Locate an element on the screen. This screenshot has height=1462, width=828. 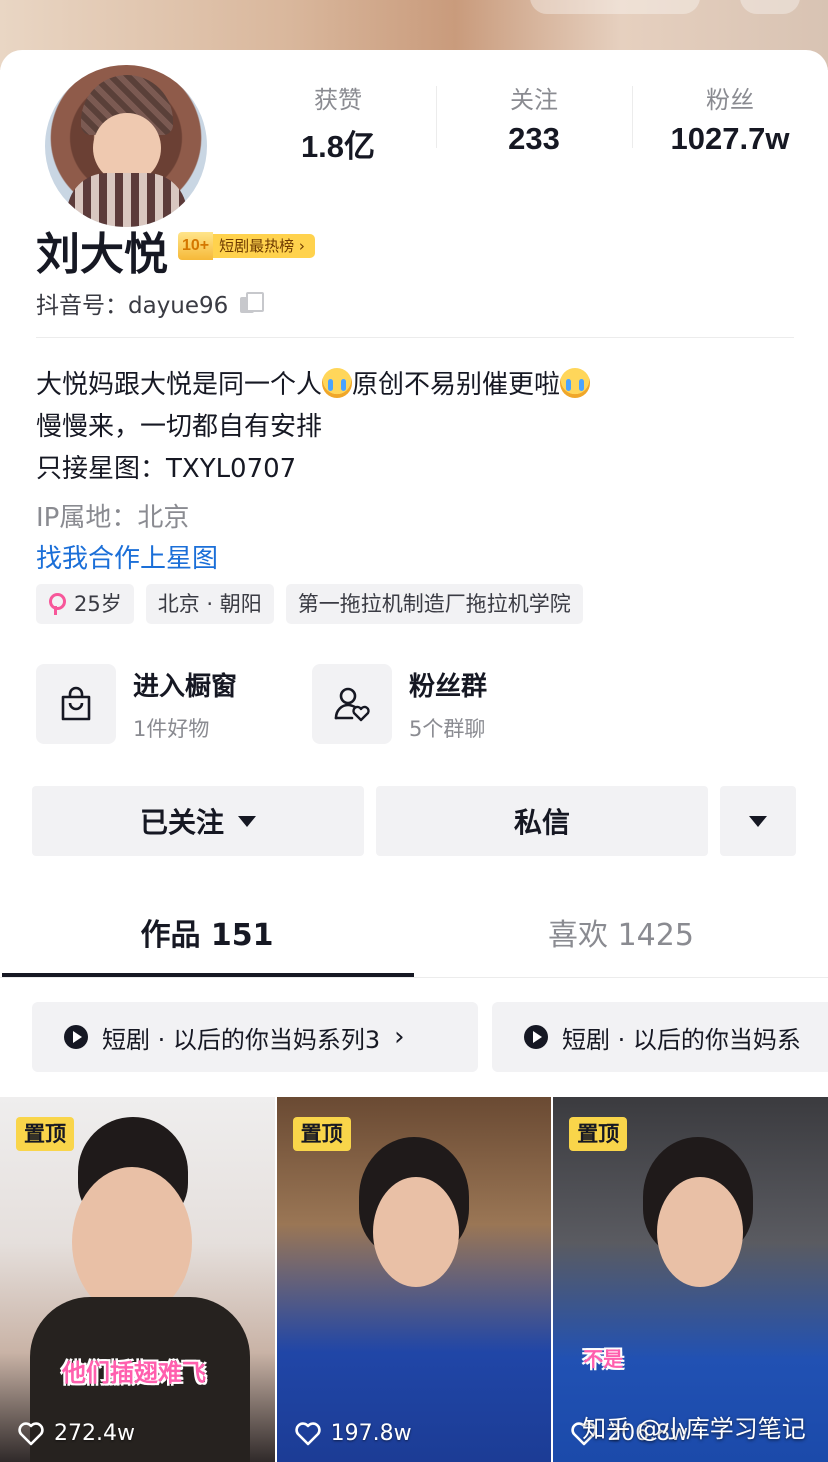
video-caption: 他们插翅难飞 is located at coordinates (134, 1373).